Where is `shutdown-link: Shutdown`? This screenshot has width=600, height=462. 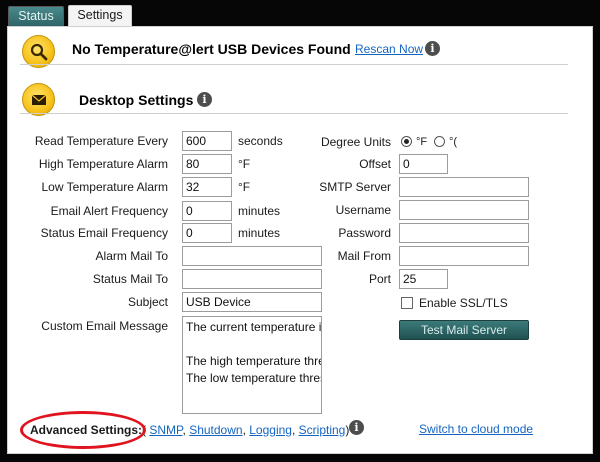
shutdown-link: Shutdown is located at coordinates (215, 430).